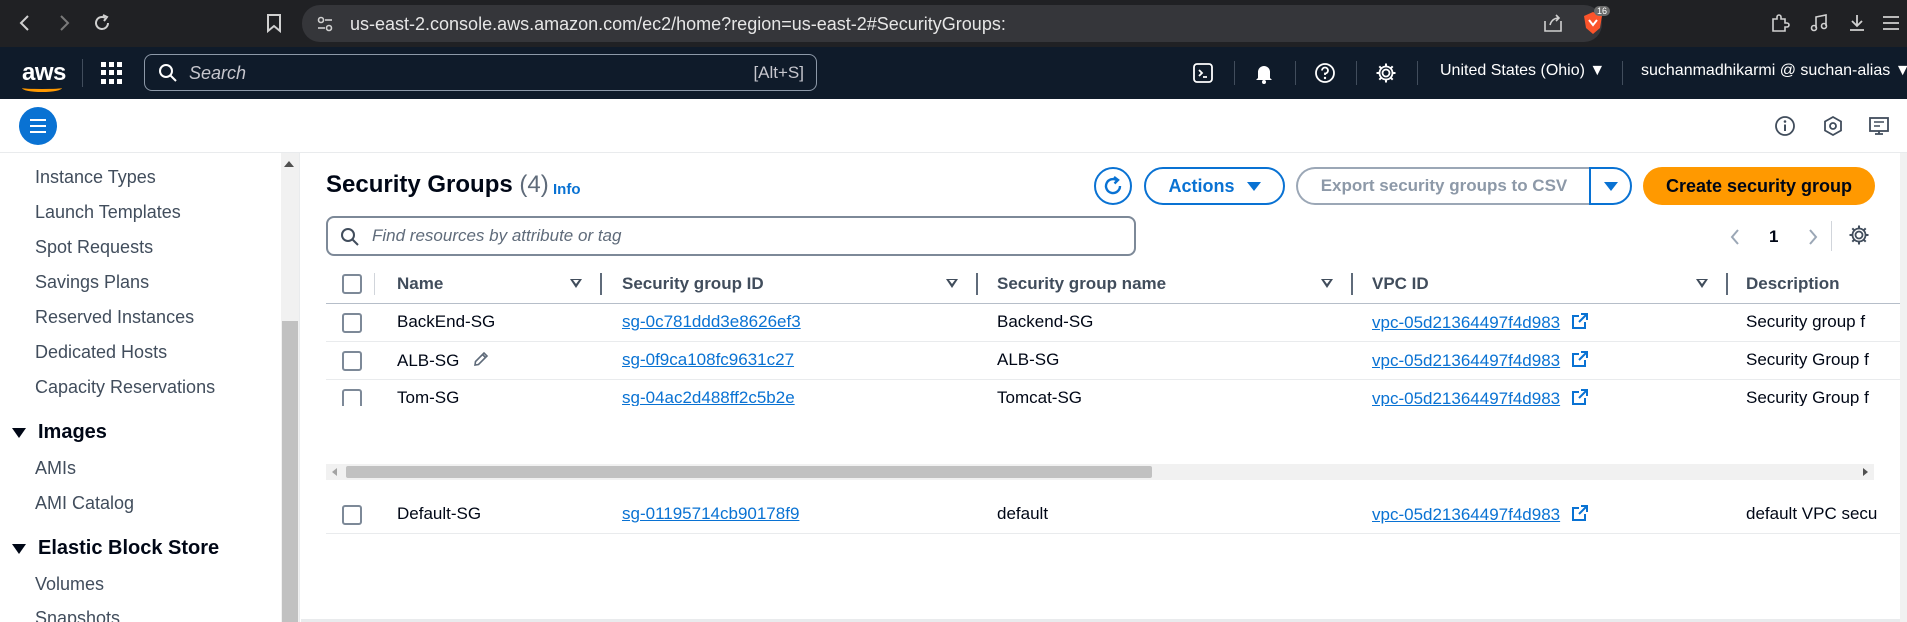  What do you see at coordinates (480, 72) in the screenshot?
I see `search-input: Search [Alt+S]` at bounding box center [480, 72].